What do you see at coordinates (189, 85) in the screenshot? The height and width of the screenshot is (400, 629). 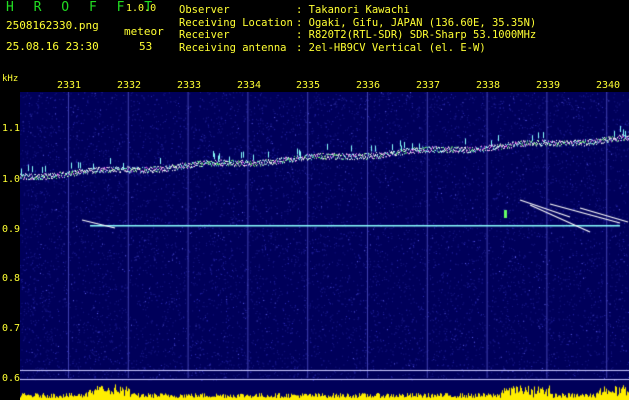 I see `time-tick-label: 2333` at bounding box center [189, 85].